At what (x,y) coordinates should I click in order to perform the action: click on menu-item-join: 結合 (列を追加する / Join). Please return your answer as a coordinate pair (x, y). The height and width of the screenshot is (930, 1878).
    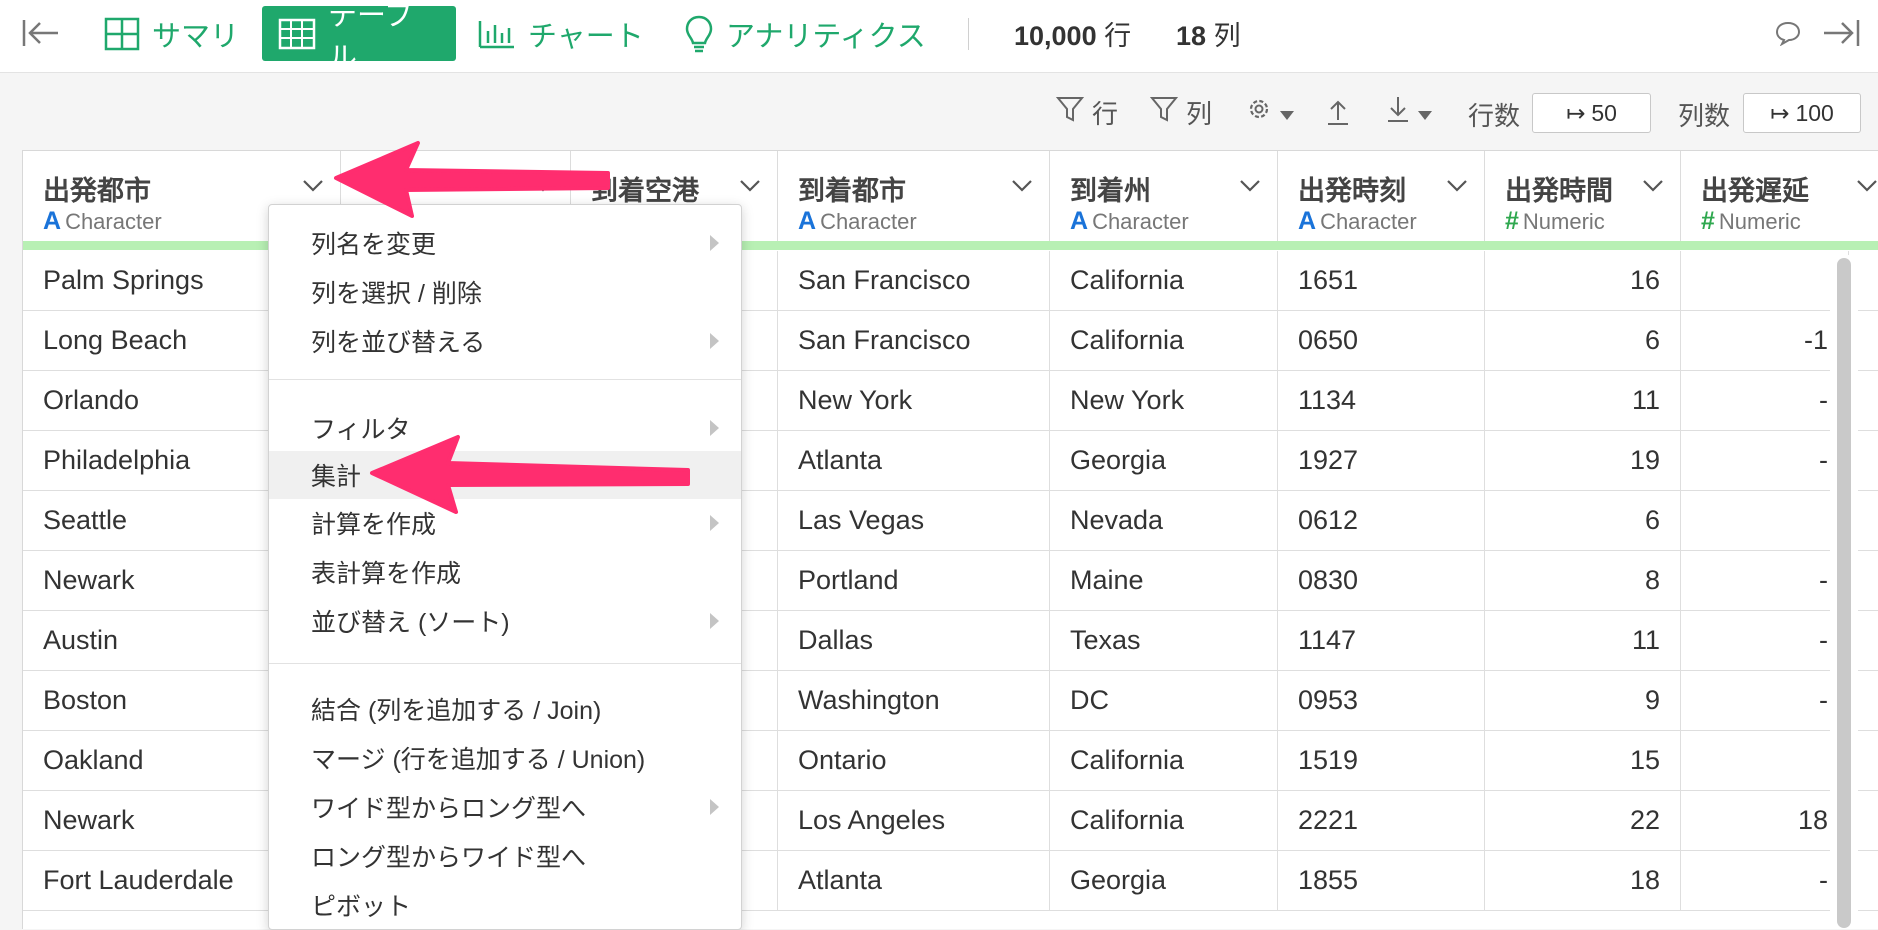
    Looking at the image, I should click on (505, 709).